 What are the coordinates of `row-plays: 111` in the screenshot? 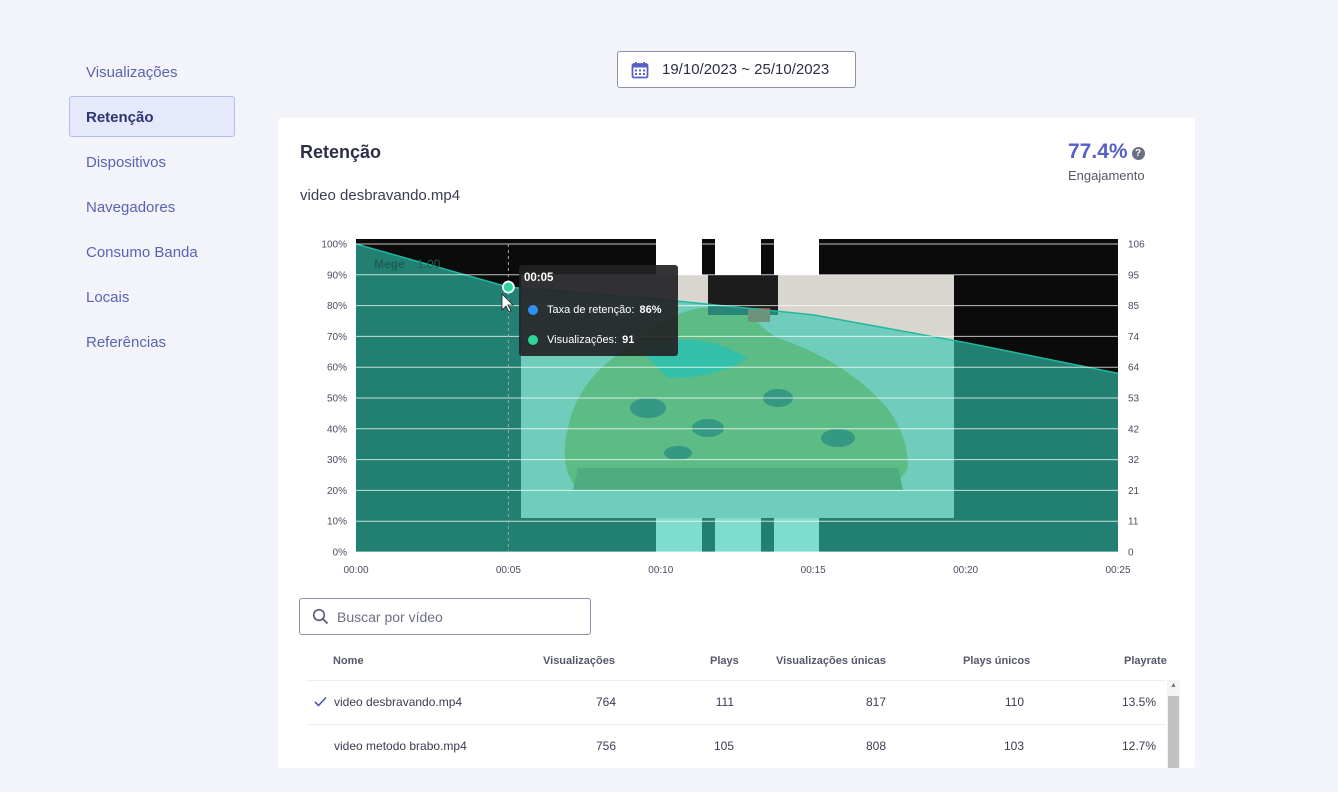 It's located at (724, 702).